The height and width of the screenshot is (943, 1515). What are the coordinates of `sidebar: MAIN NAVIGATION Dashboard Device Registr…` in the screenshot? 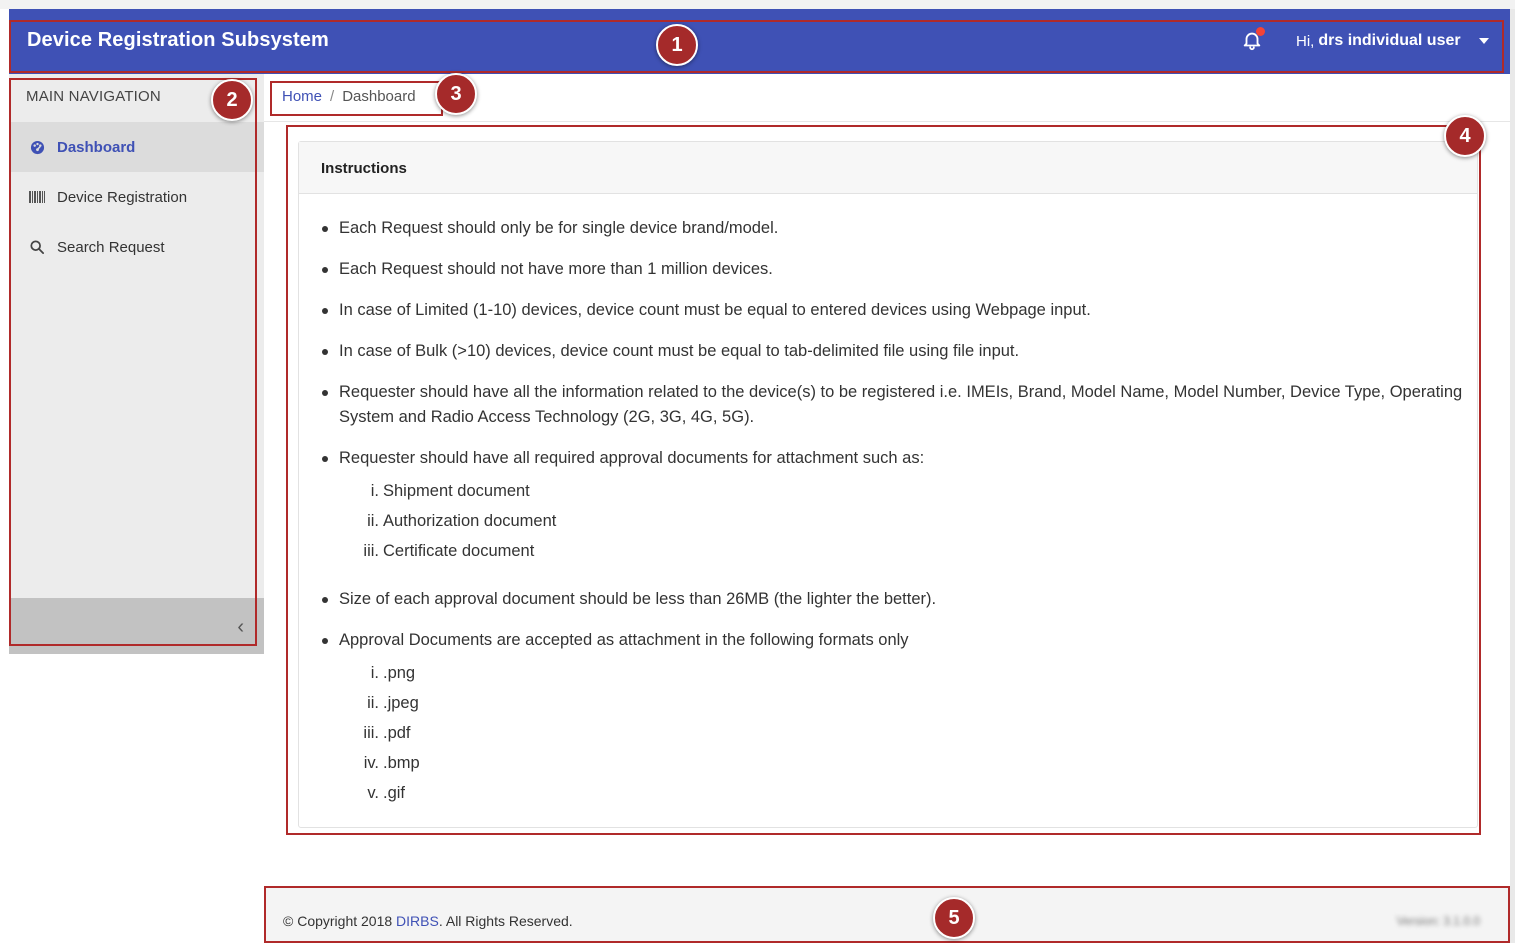 It's located at (136, 364).